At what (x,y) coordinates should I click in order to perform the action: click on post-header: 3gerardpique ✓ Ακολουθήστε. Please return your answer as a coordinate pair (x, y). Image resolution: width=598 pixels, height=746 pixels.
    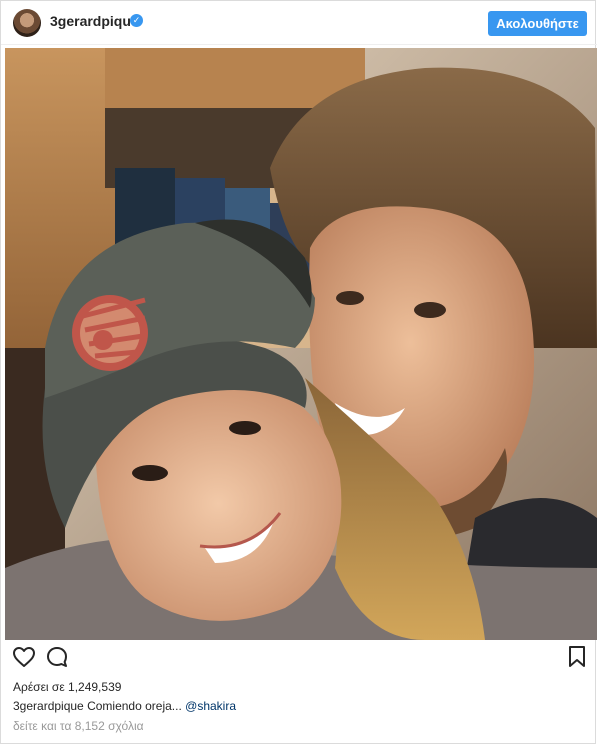
    Looking at the image, I should click on (299, 23).